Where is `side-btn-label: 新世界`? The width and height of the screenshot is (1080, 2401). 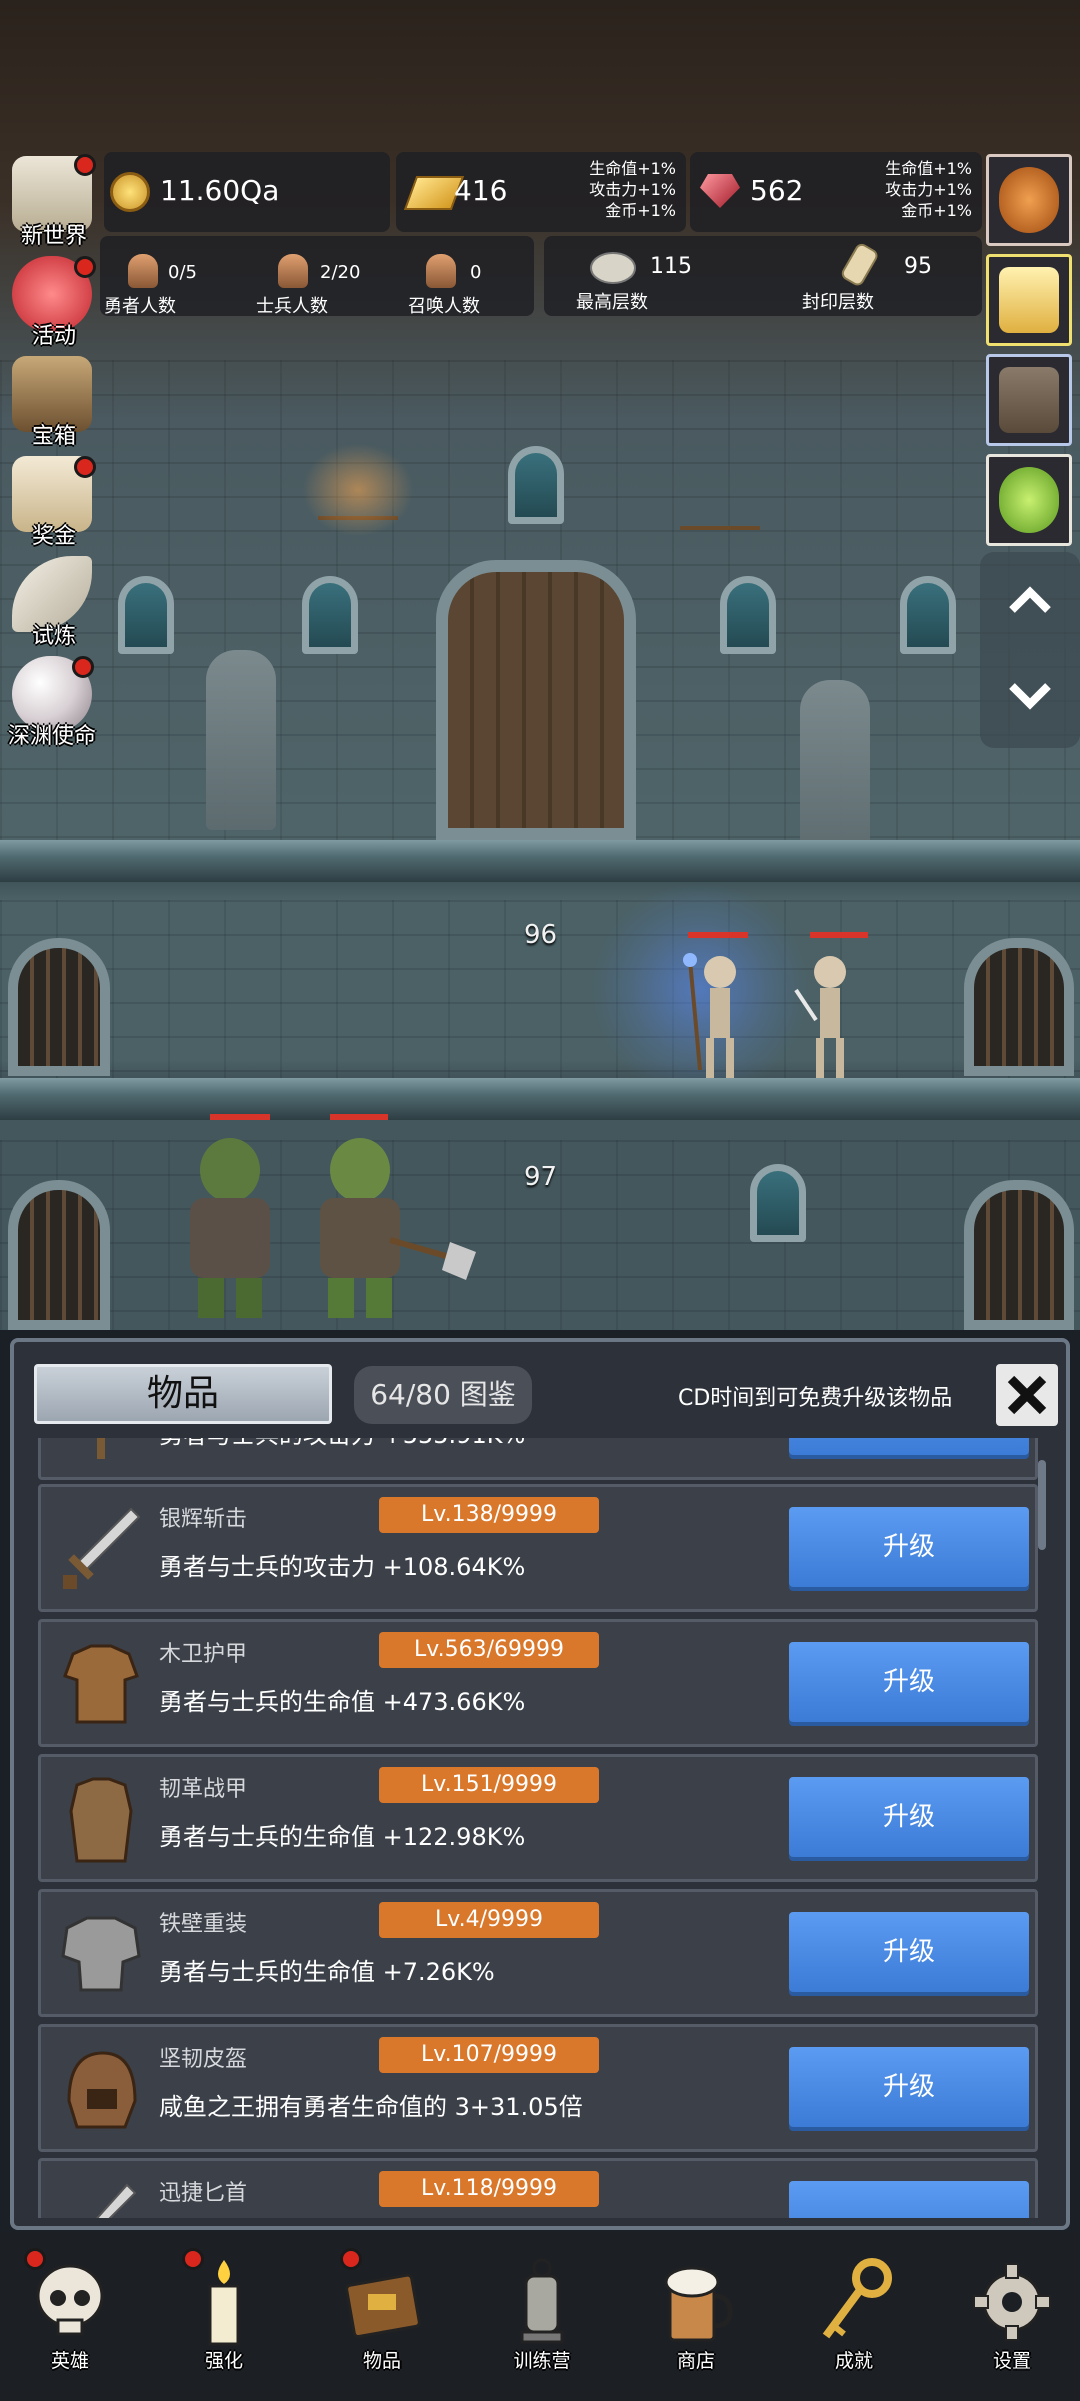 side-btn-label: 新世界 is located at coordinates (53, 236).